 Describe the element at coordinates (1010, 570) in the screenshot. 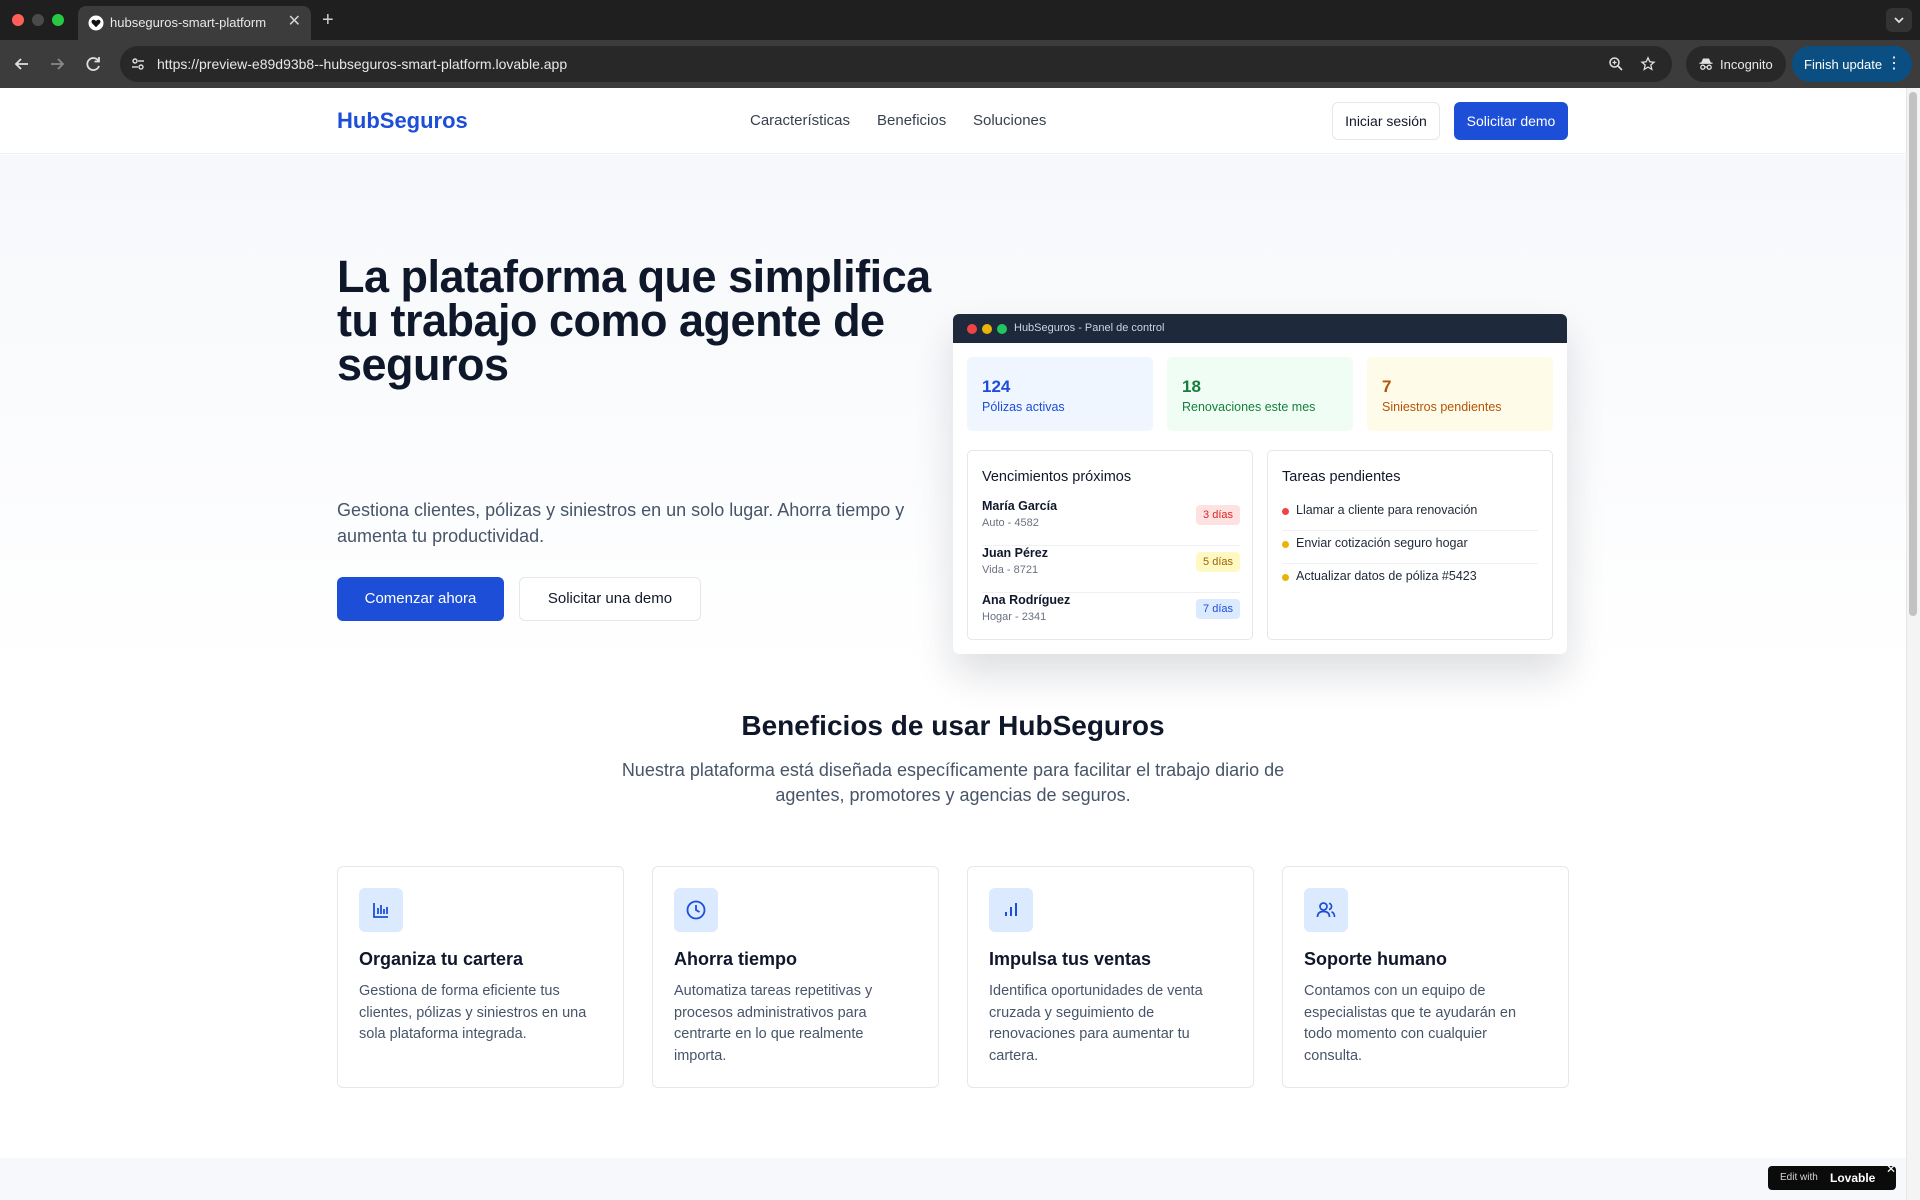

I see `policy-detail: Vida - 8721` at that location.